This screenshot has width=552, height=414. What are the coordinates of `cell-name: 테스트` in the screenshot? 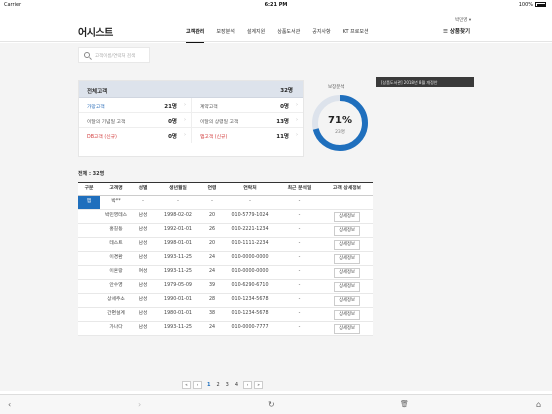 It's located at (116, 243).